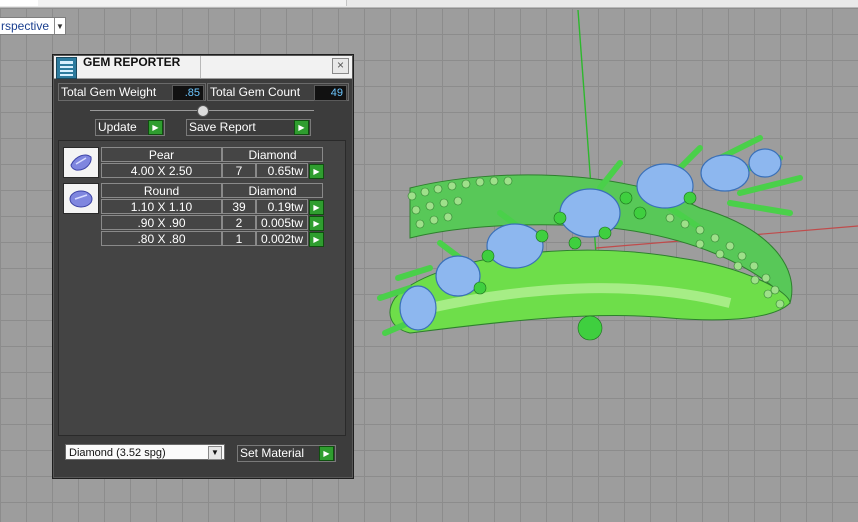 This screenshot has height=522, width=858. I want to click on panel-title: GEM REPORTER, so click(132, 62).